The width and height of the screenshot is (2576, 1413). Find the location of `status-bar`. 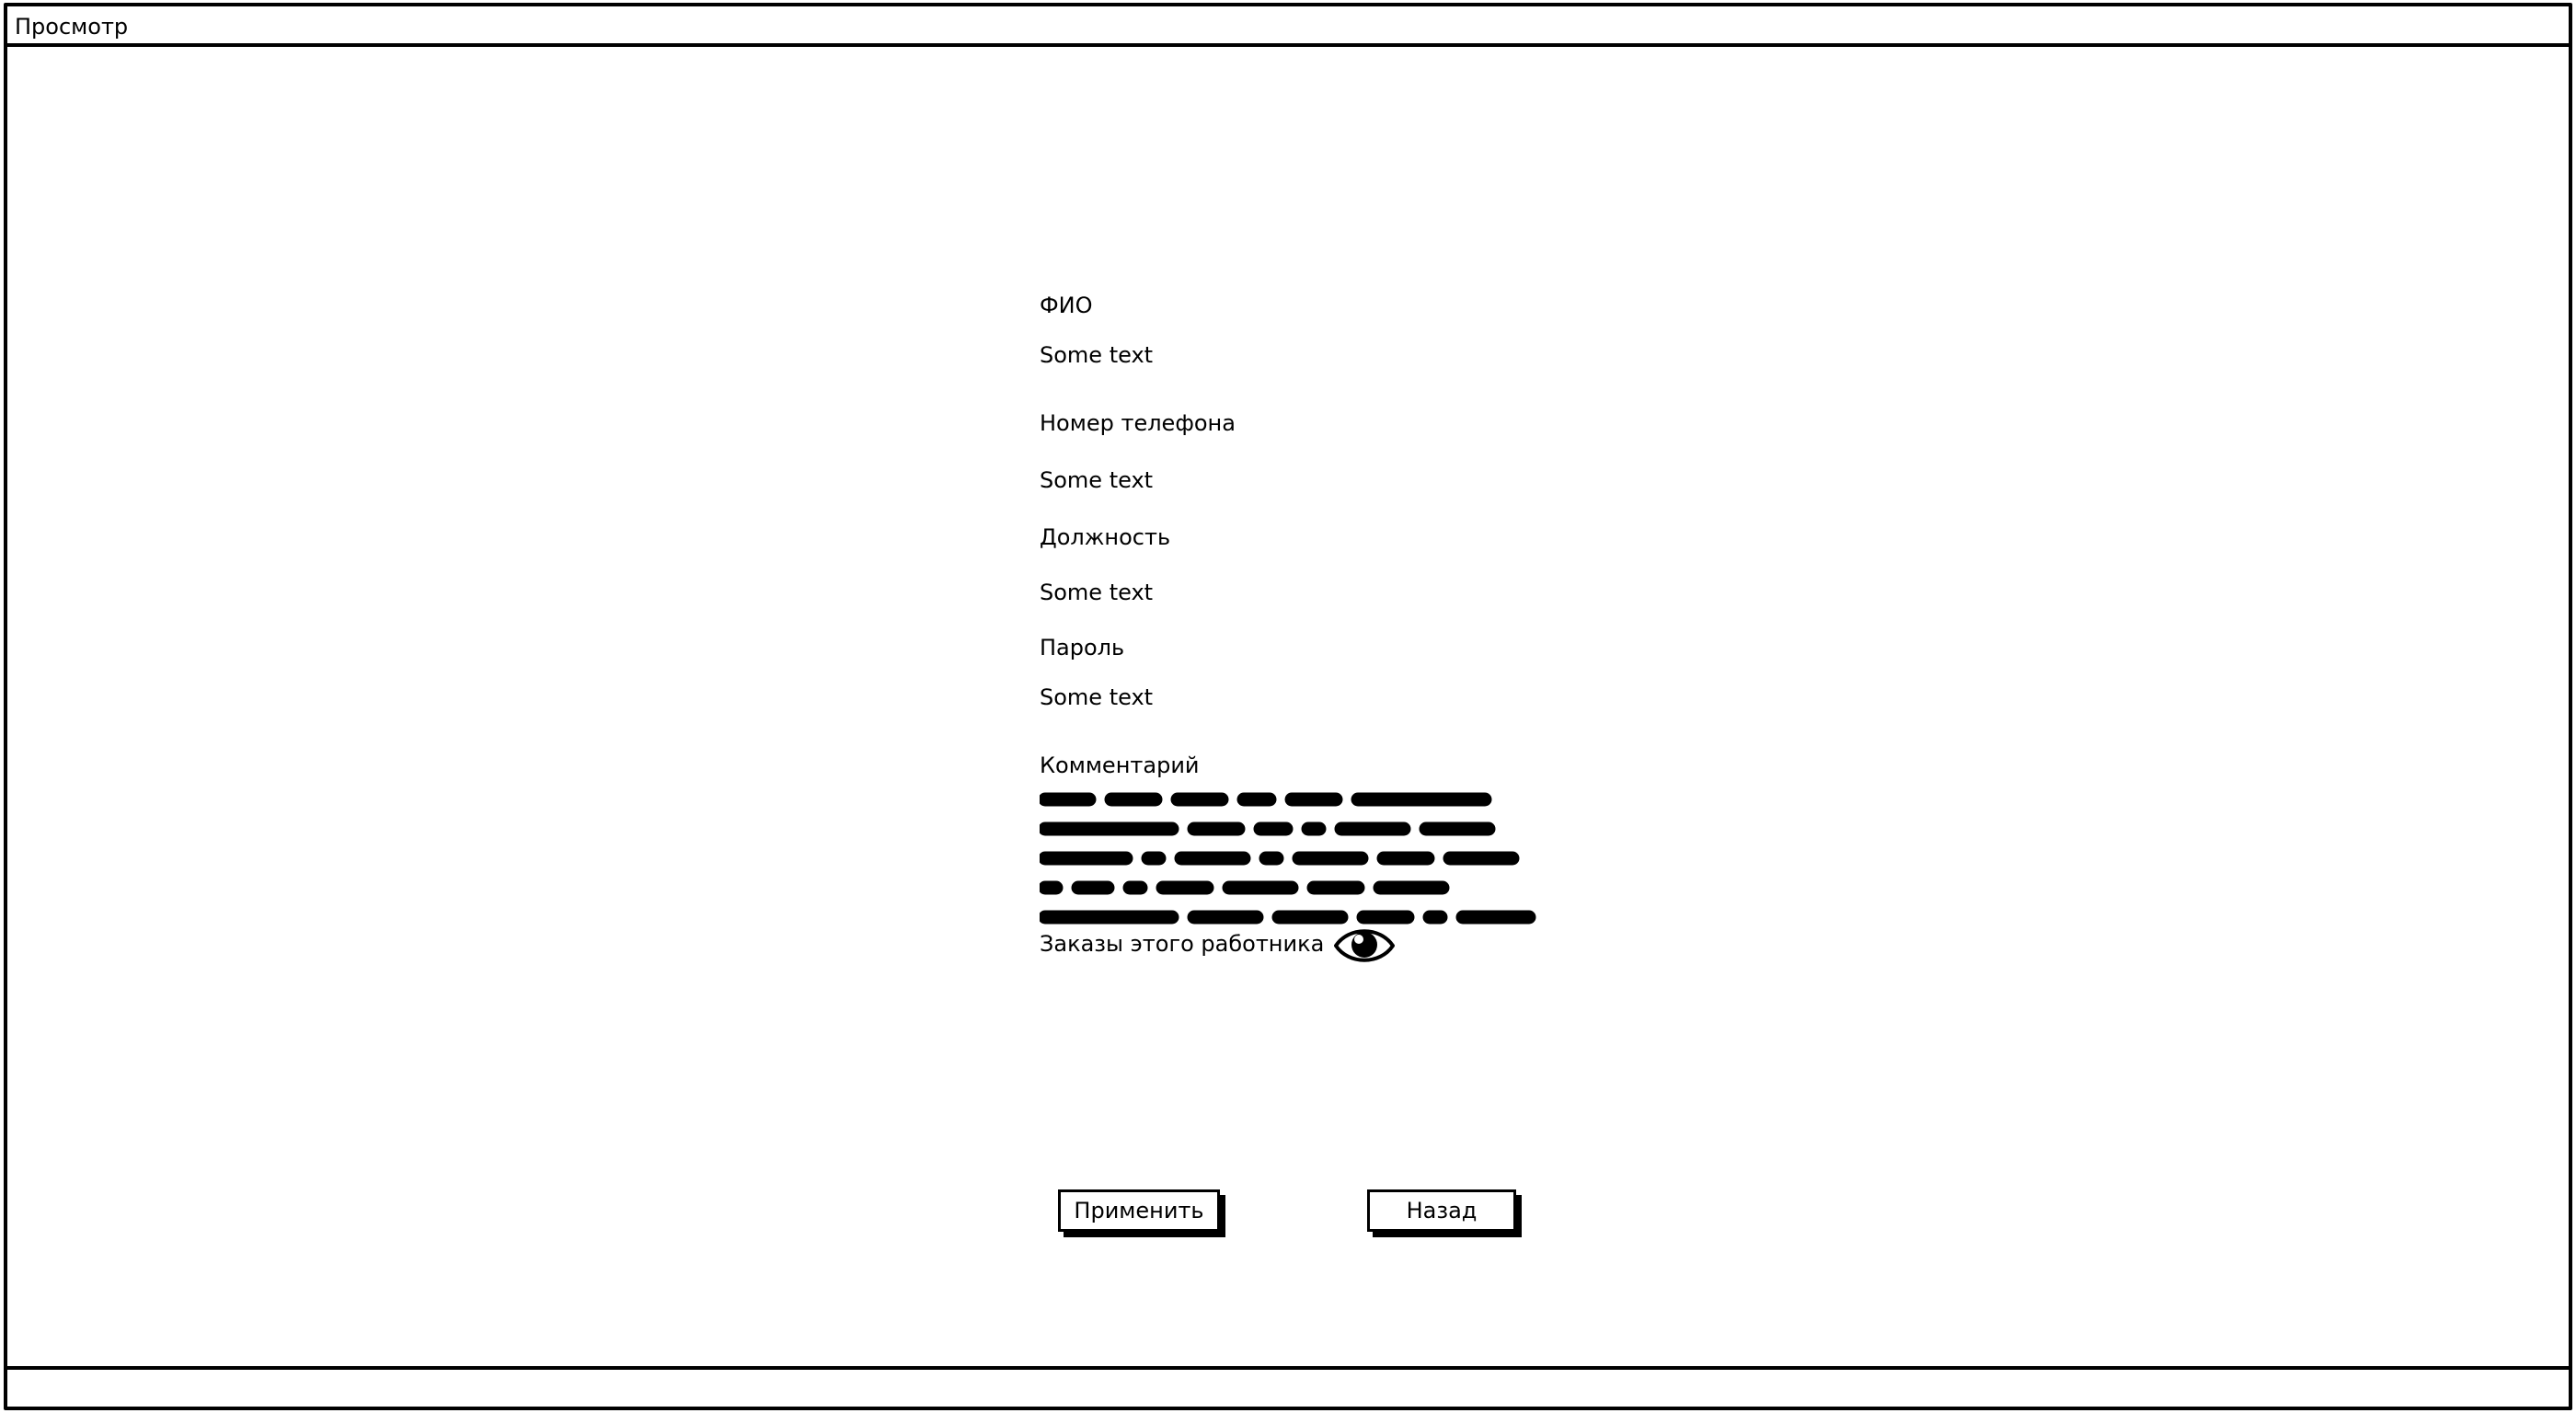

status-bar is located at coordinates (1288, 1386).